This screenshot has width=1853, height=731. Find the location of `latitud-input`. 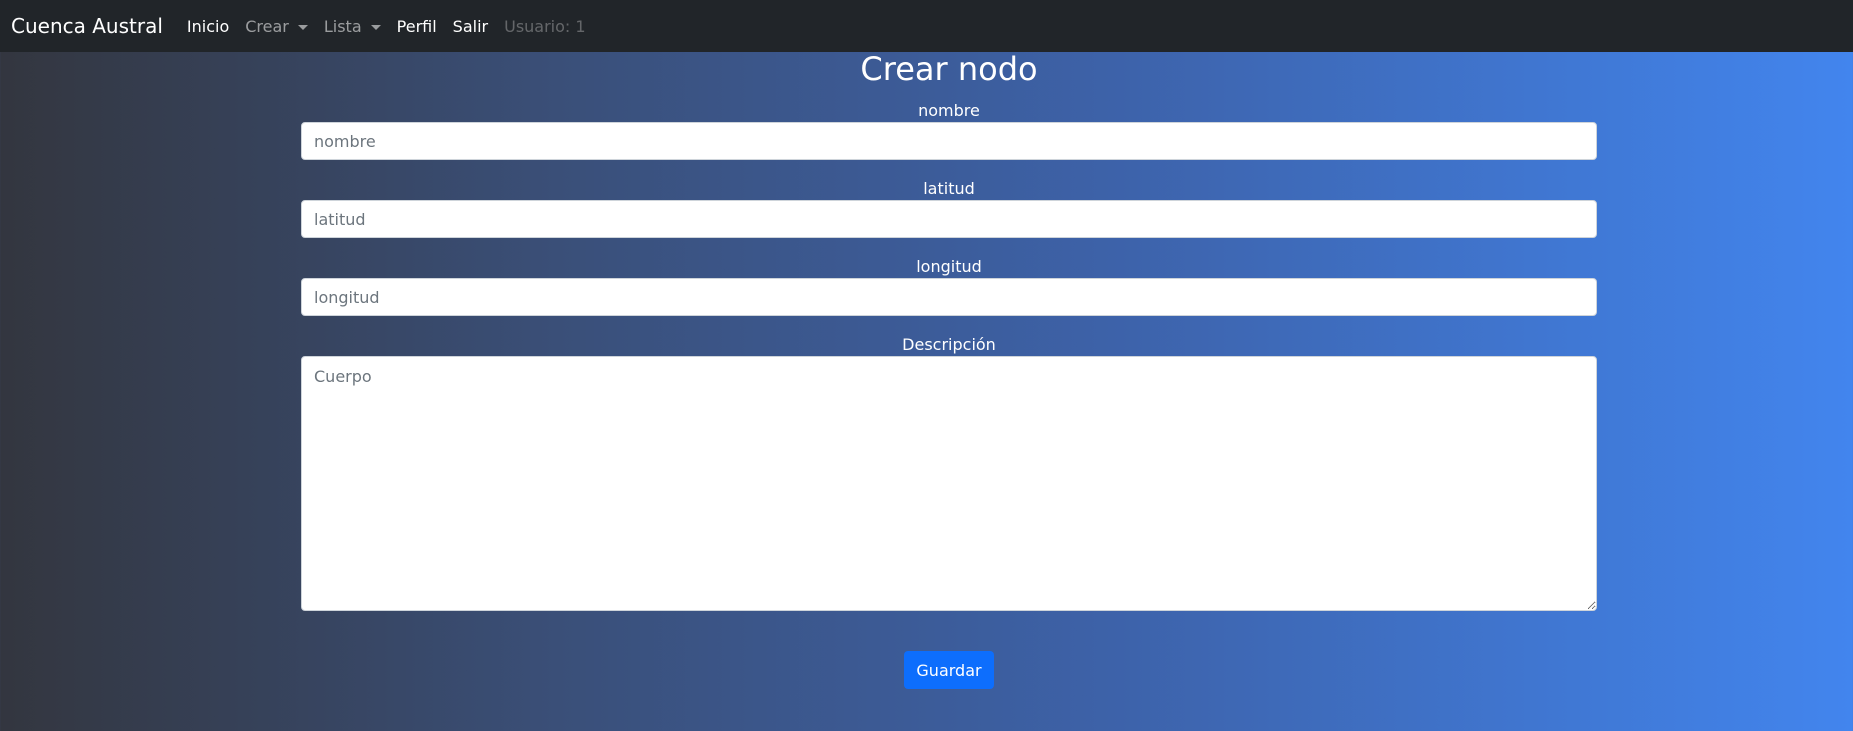

latitud-input is located at coordinates (949, 219).